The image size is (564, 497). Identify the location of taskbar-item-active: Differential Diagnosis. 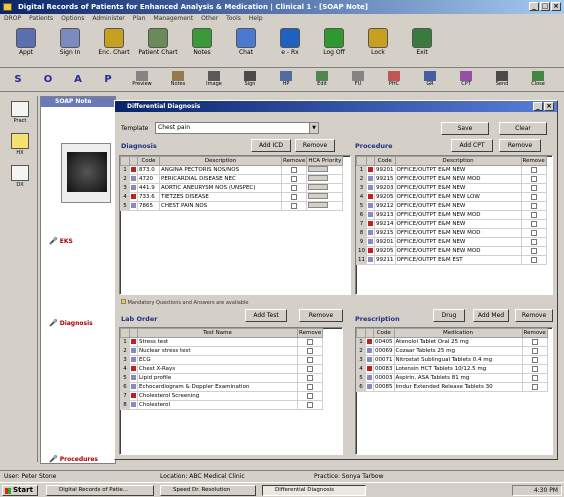
(314, 490).